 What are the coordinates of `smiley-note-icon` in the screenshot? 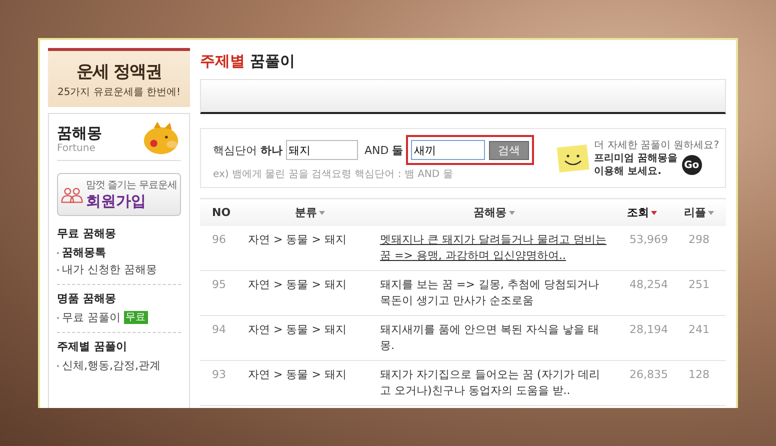 It's located at (573, 158).